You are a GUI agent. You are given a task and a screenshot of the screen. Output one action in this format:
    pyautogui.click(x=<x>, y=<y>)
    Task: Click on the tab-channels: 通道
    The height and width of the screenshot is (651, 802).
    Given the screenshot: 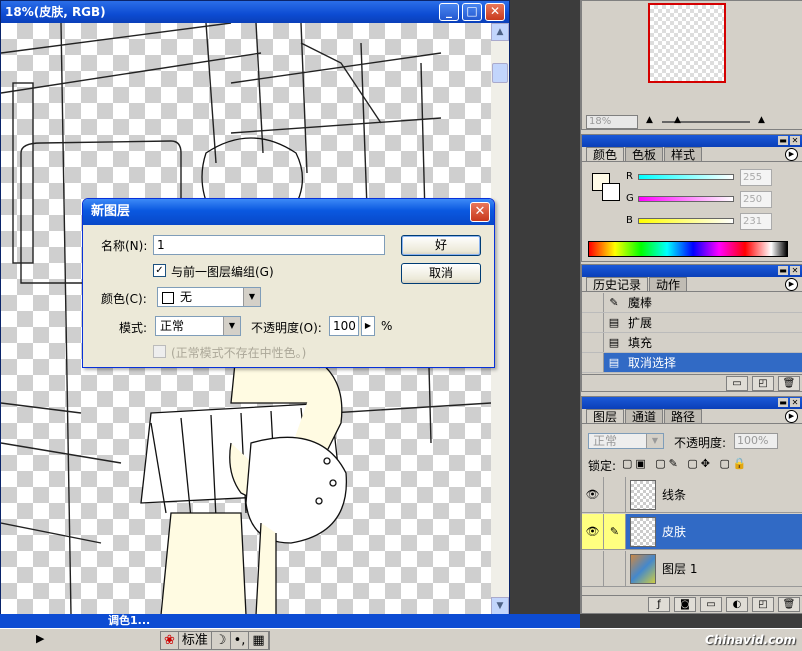 What is the action you would take?
    pyautogui.click(x=644, y=416)
    